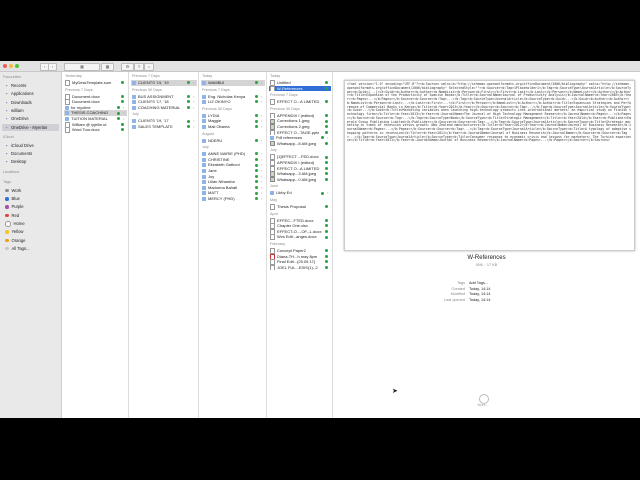  I want to click on sidebar-item-label: Desktop, so click(19, 162).